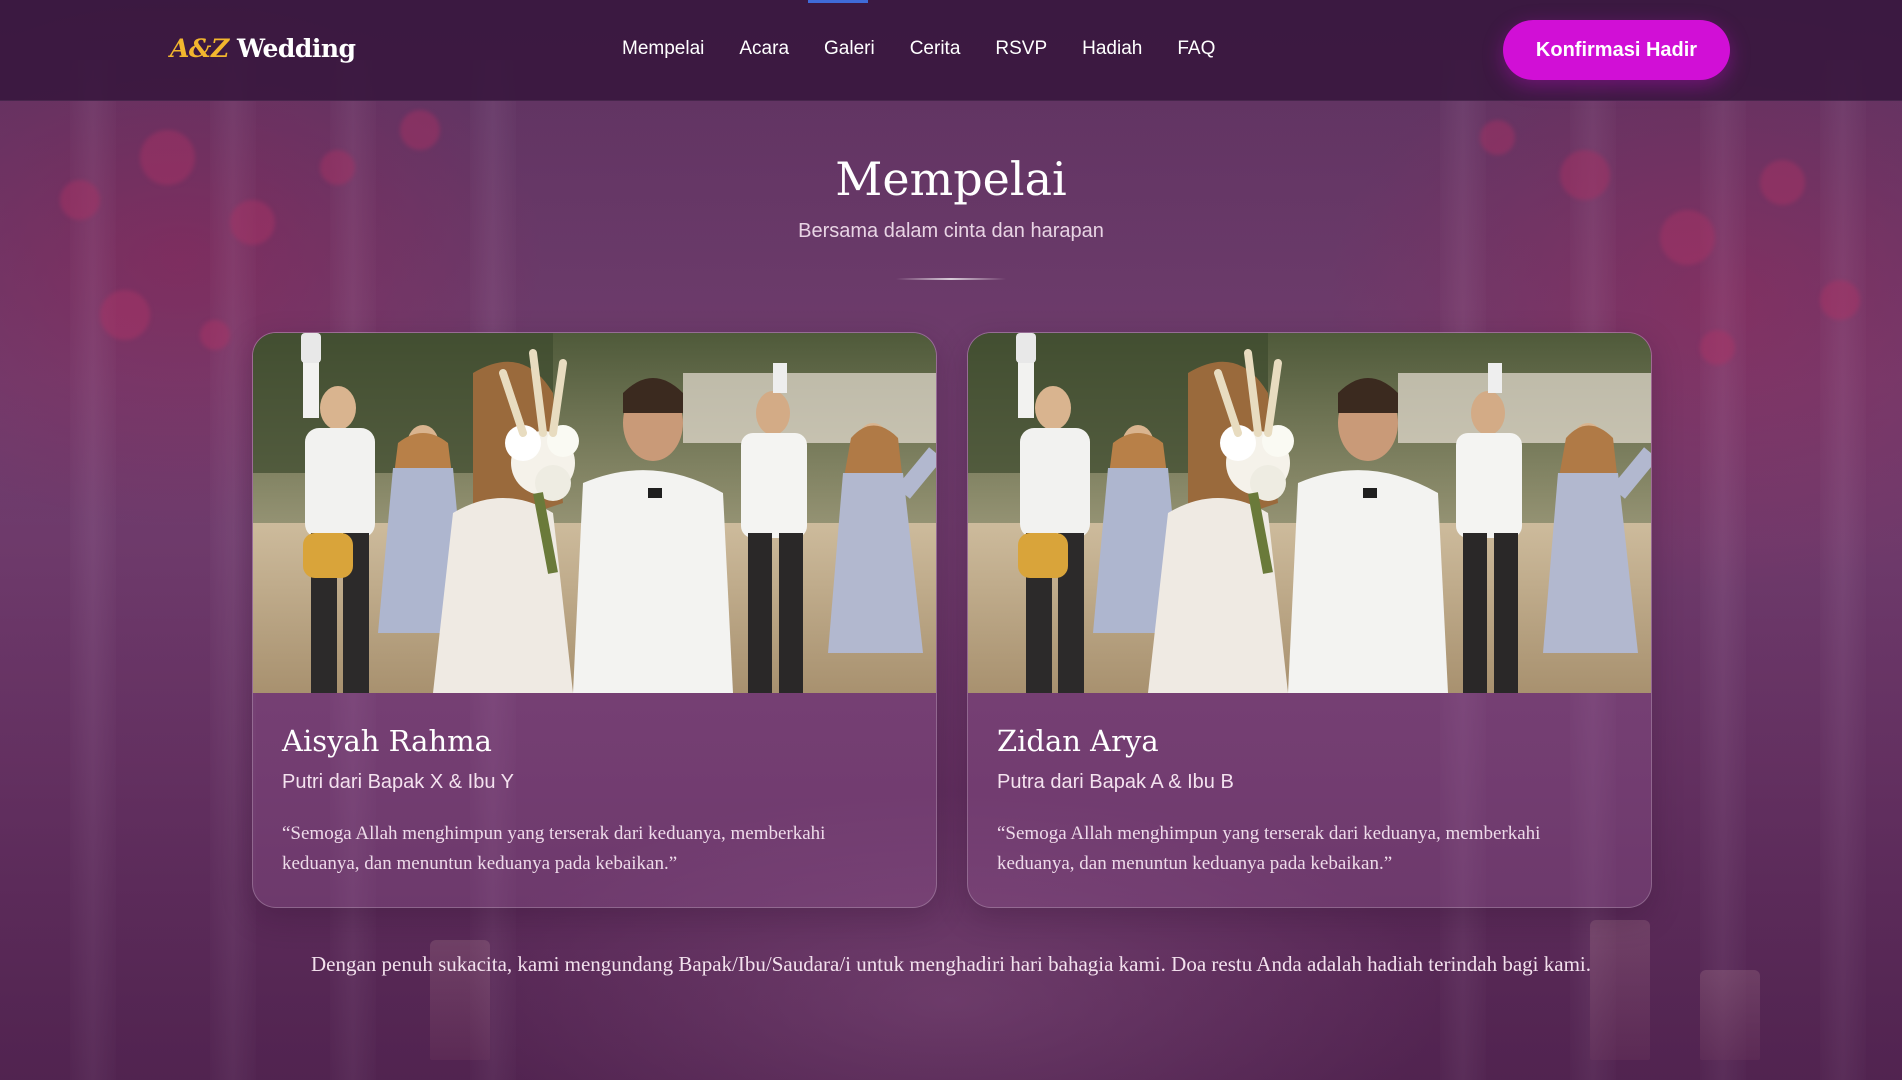 This screenshot has width=1902, height=1080. Describe the element at coordinates (951, 179) in the screenshot. I see `section-title: Mempelai` at that location.